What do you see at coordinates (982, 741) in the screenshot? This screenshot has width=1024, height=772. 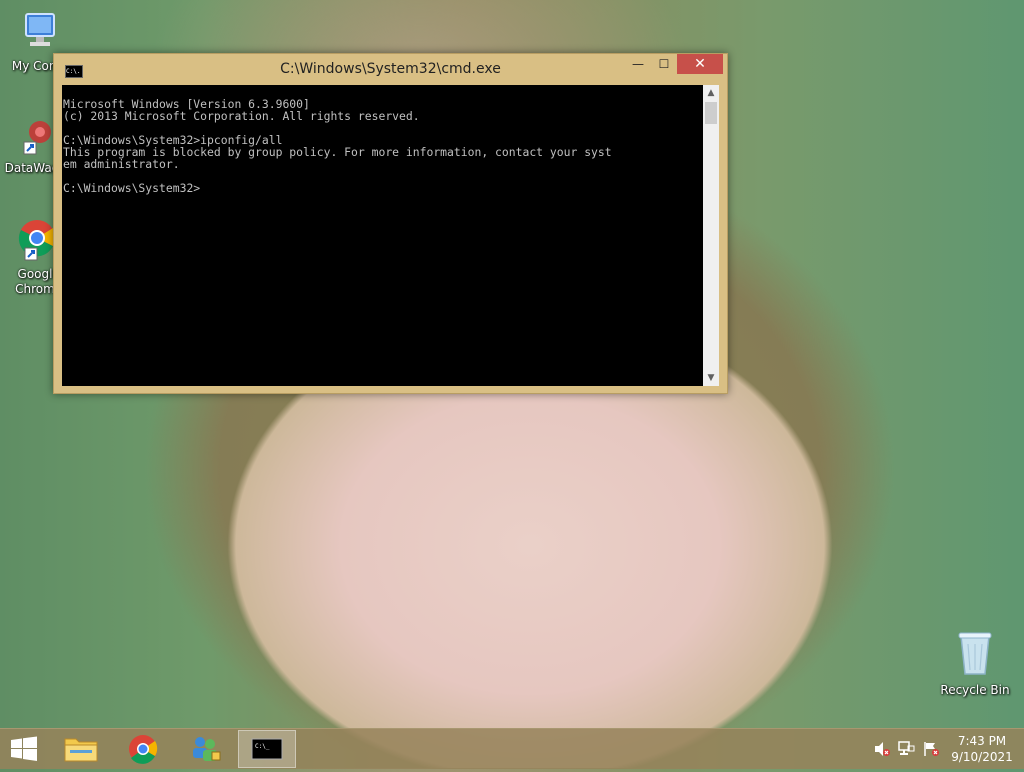 I see `clock-time: 7:43 PM` at bounding box center [982, 741].